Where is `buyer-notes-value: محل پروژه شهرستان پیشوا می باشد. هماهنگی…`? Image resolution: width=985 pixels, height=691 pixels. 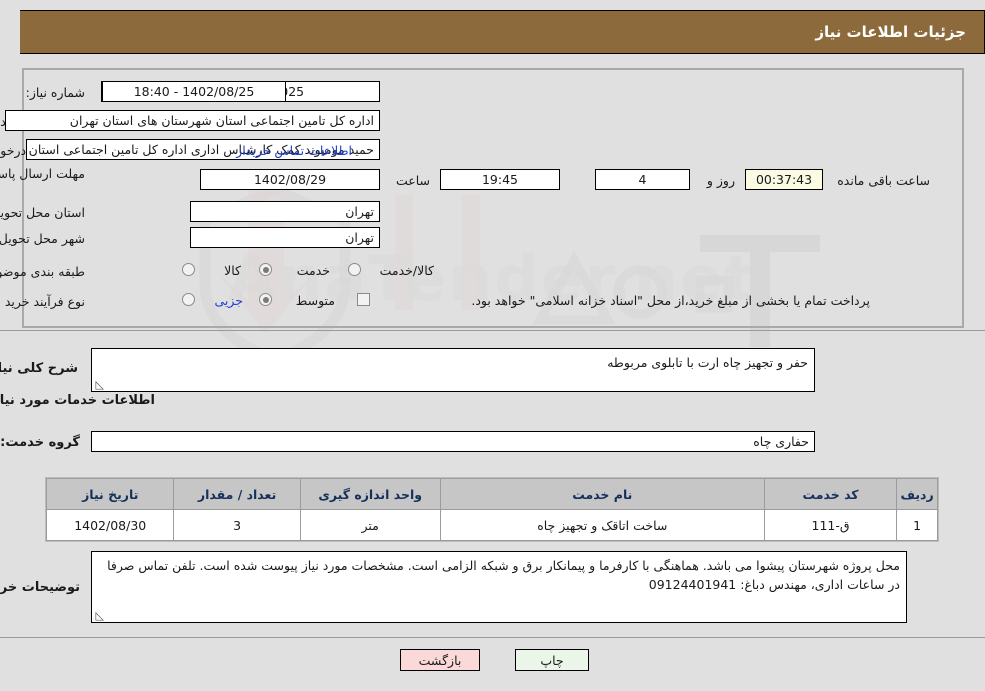 buyer-notes-value: محل پروژه شهرستان پیشوا می باشد. هماهنگی… is located at coordinates (503, 575).